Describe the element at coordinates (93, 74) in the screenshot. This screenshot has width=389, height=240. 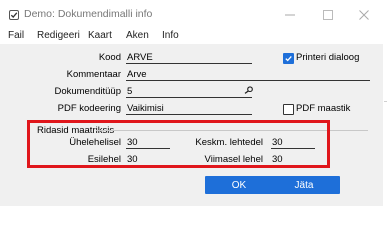
I see `kommentaar-label: Kommentaar` at that location.